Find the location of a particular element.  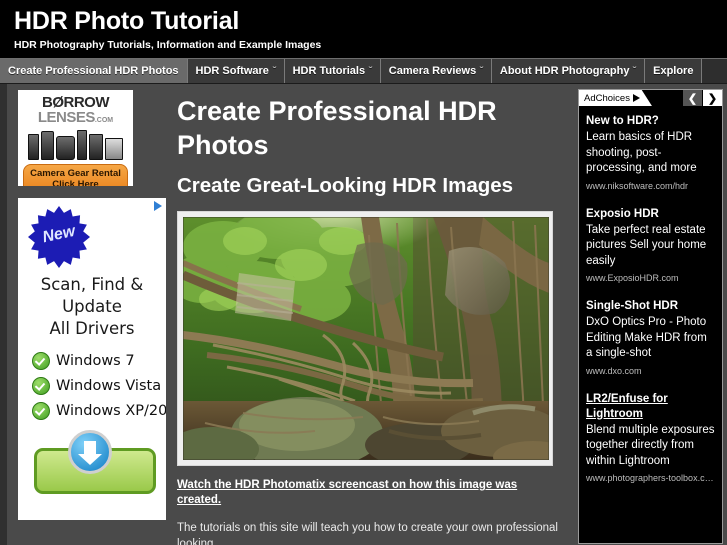

adsense-header-spacer is located at coordinates (667, 98).